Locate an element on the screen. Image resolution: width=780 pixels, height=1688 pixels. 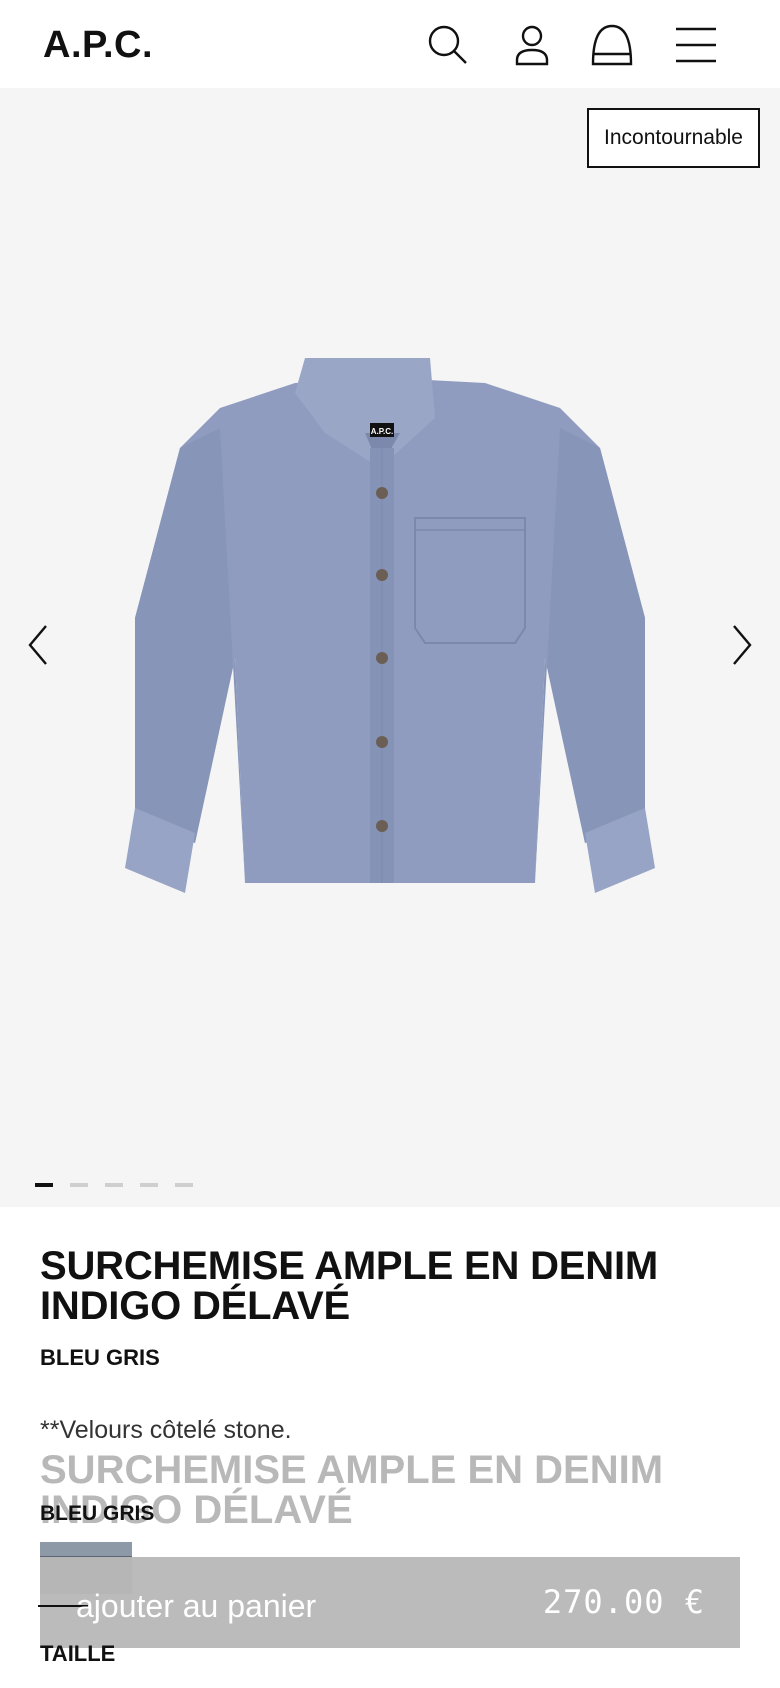
site-header: A.P.C. is located at coordinates (390, 44).